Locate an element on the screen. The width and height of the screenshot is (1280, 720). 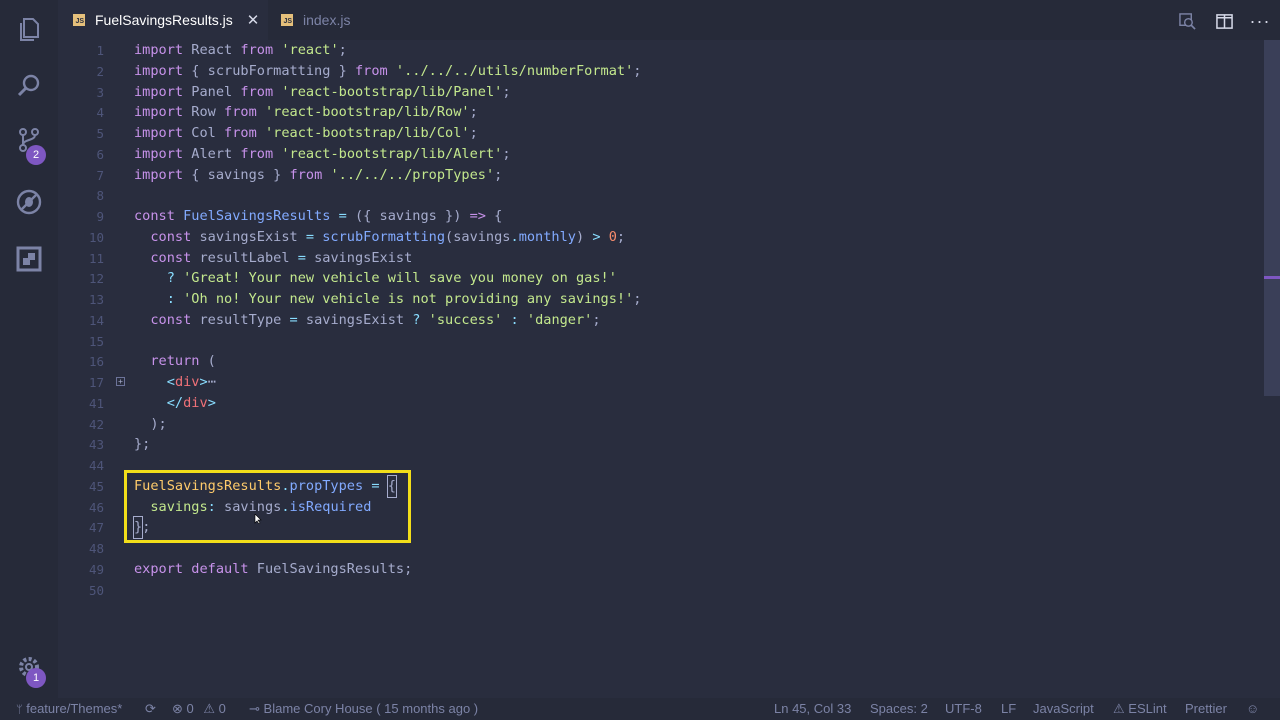
code-token: div is located at coordinates (187, 382).